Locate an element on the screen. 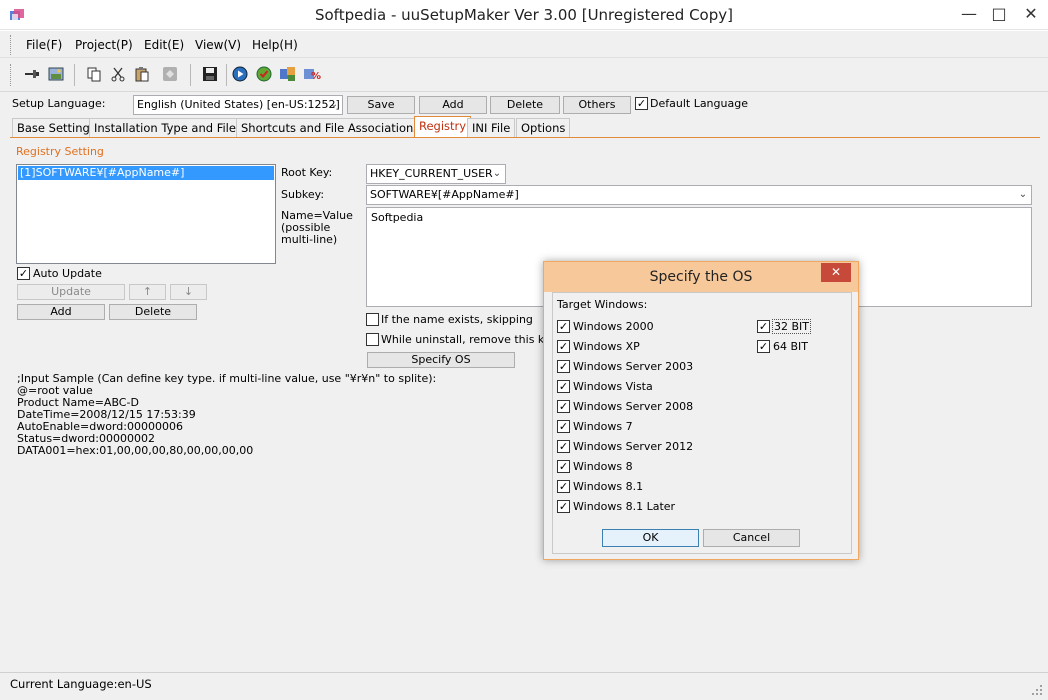 Image resolution: width=1048 pixels, height=700 pixels. name-value-label-line: multi-line) is located at coordinates (309, 239).